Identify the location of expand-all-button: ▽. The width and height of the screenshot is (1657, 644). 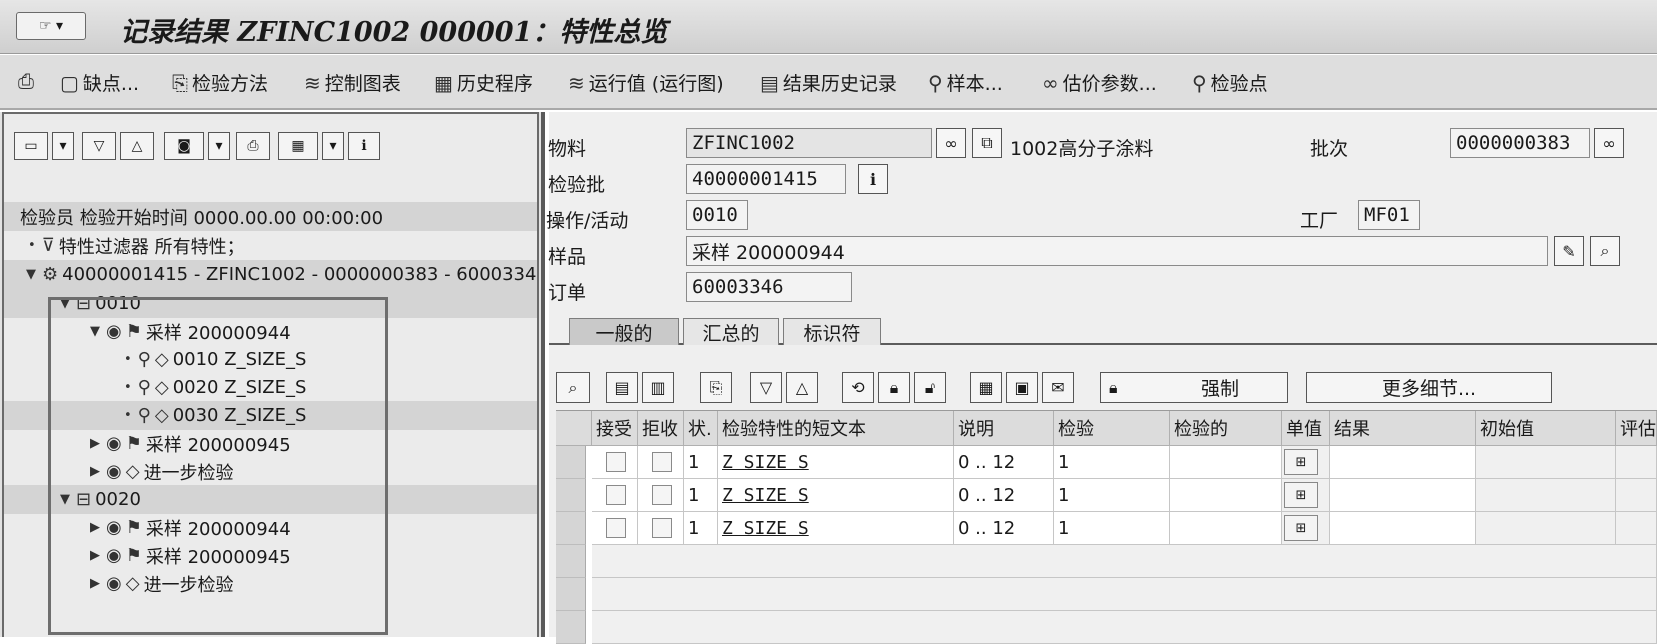
(99, 146).